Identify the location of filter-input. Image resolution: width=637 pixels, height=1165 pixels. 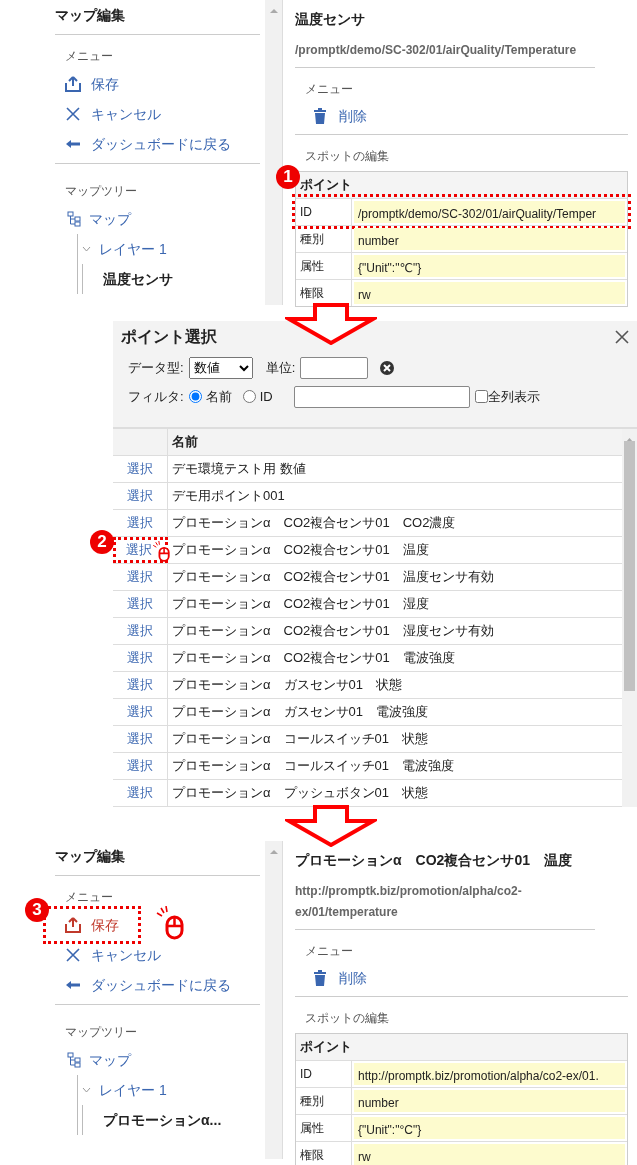
(381, 396).